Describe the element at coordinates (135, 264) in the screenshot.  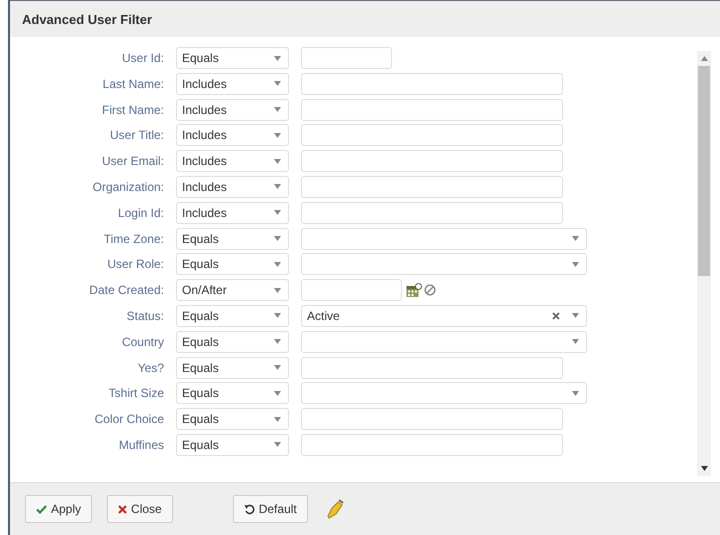
I see `field-label: User Role:` at that location.